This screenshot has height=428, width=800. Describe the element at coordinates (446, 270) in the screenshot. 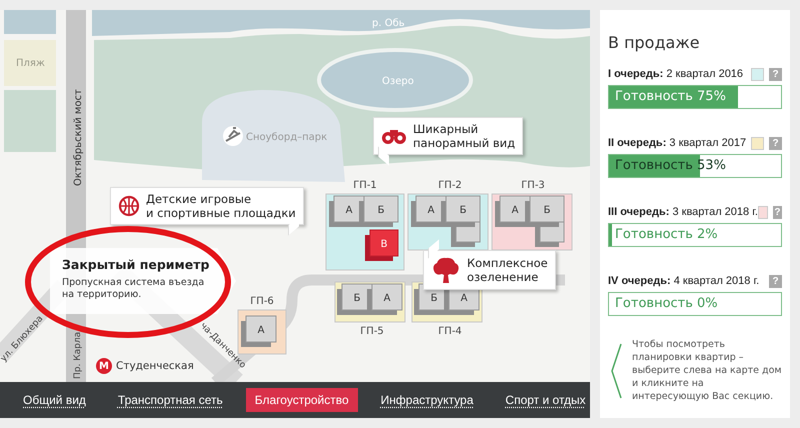

I see `tree-icon` at that location.